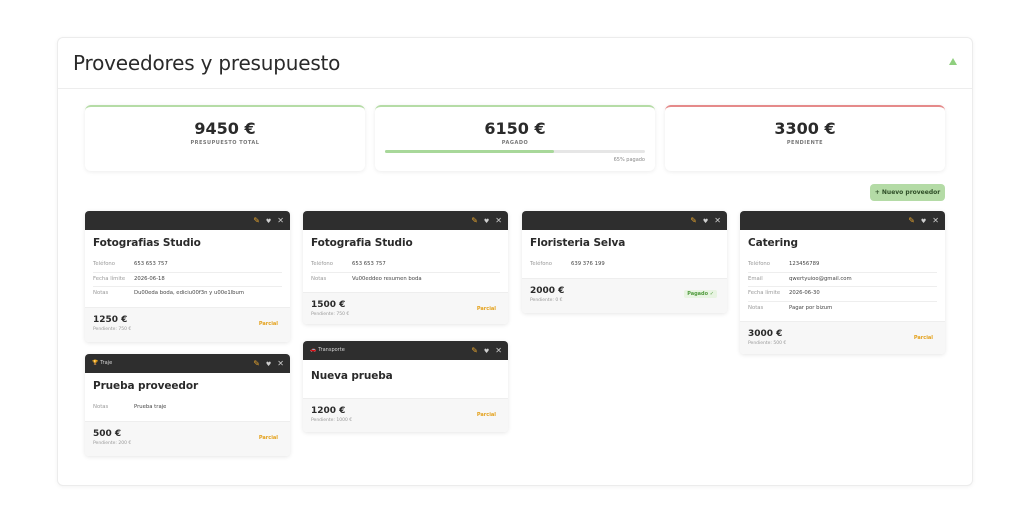 Image resolution: width=1024 pixels, height=524 pixels. Describe the element at coordinates (362, 243) in the screenshot. I see `supplier-name: Fotografia Studio` at that location.